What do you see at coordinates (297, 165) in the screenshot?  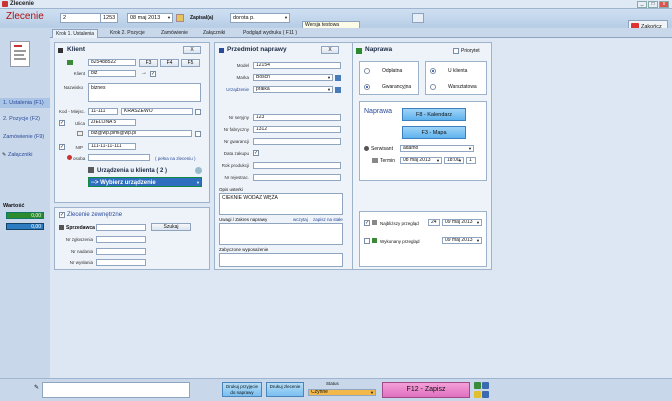 I see `year-field` at bounding box center [297, 165].